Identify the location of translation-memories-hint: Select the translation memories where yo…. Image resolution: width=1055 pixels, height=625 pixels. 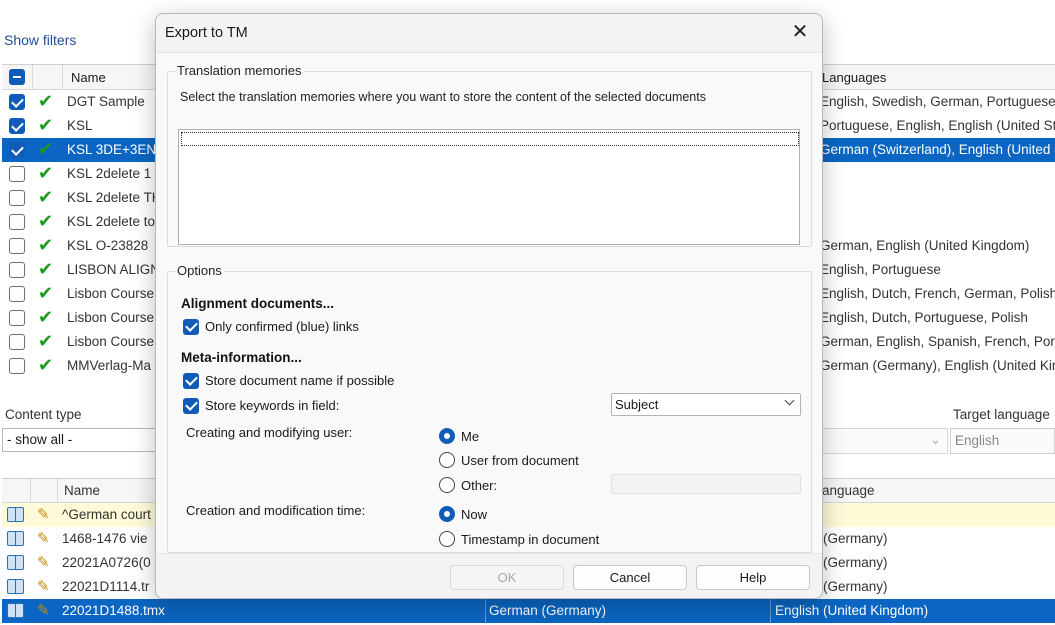
(443, 97).